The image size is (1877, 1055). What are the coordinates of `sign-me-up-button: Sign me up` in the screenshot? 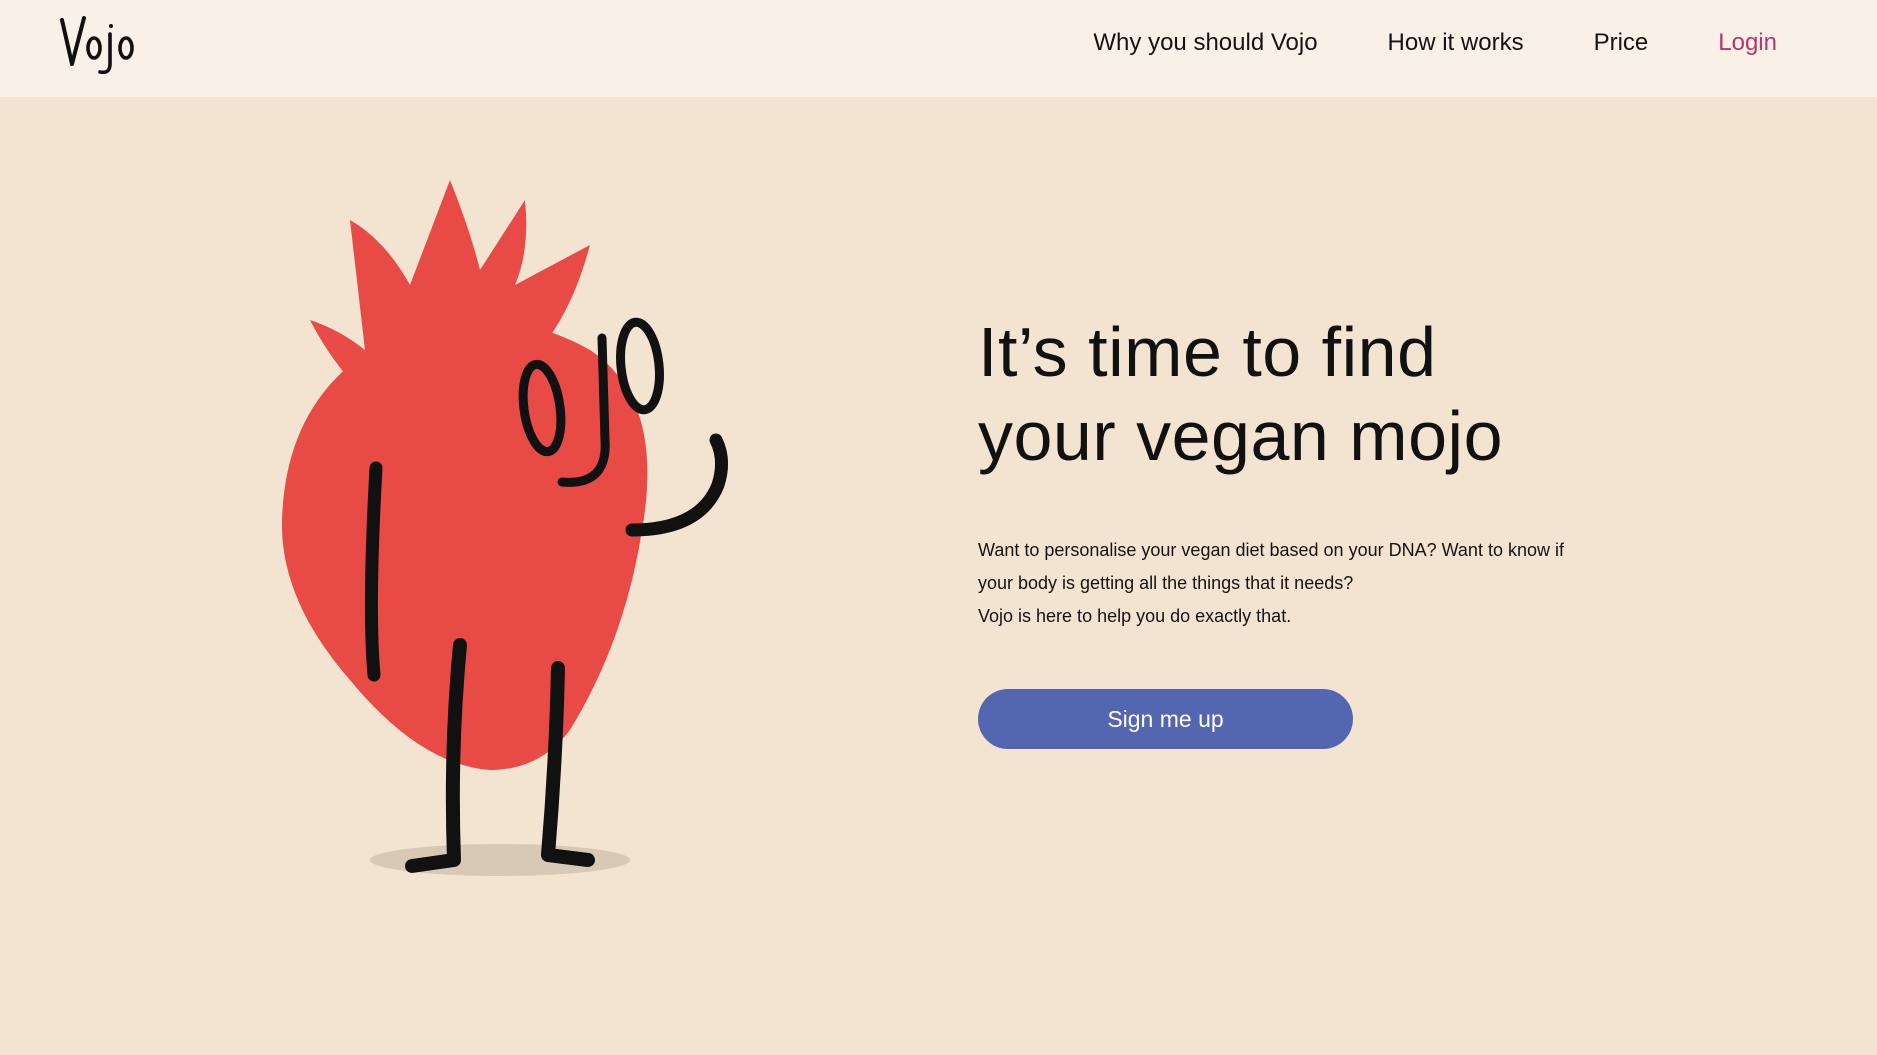 It's located at (1165, 719).